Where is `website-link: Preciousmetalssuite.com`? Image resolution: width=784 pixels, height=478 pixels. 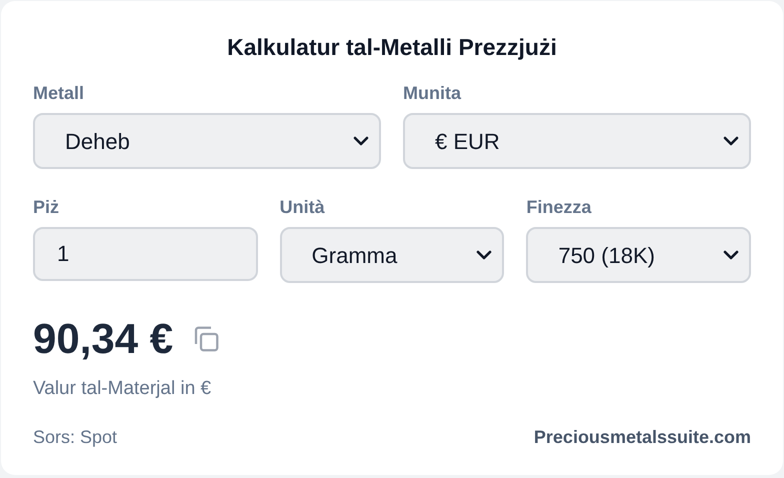
website-link: Preciousmetalssuite.com is located at coordinates (642, 437).